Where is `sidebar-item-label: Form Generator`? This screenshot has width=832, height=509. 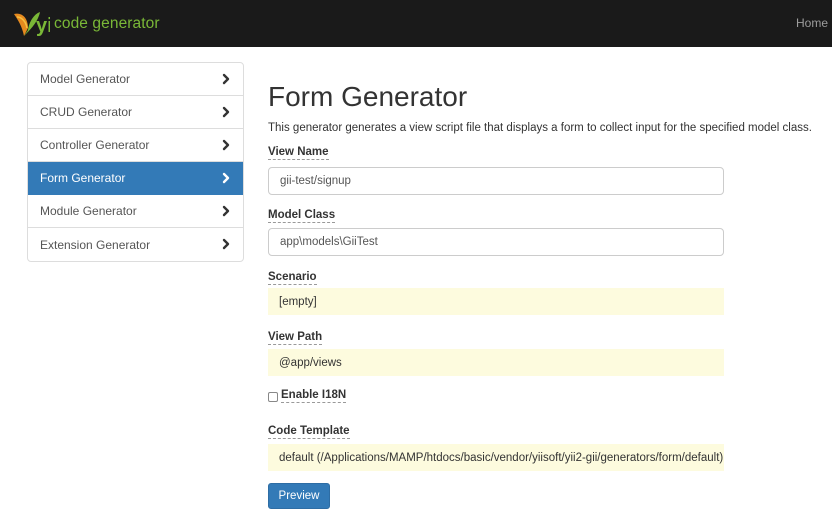
sidebar-item-label: Form Generator is located at coordinates (83, 178).